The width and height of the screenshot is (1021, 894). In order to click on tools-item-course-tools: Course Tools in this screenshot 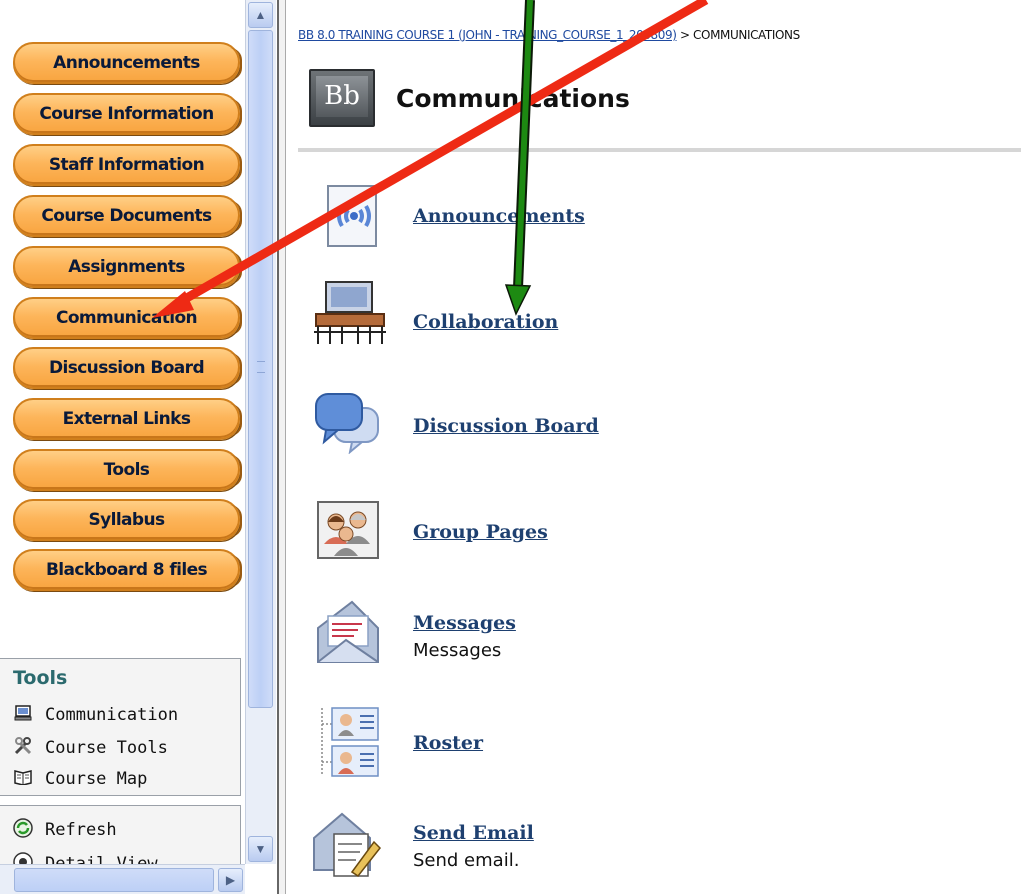, I will do `click(90, 748)`.